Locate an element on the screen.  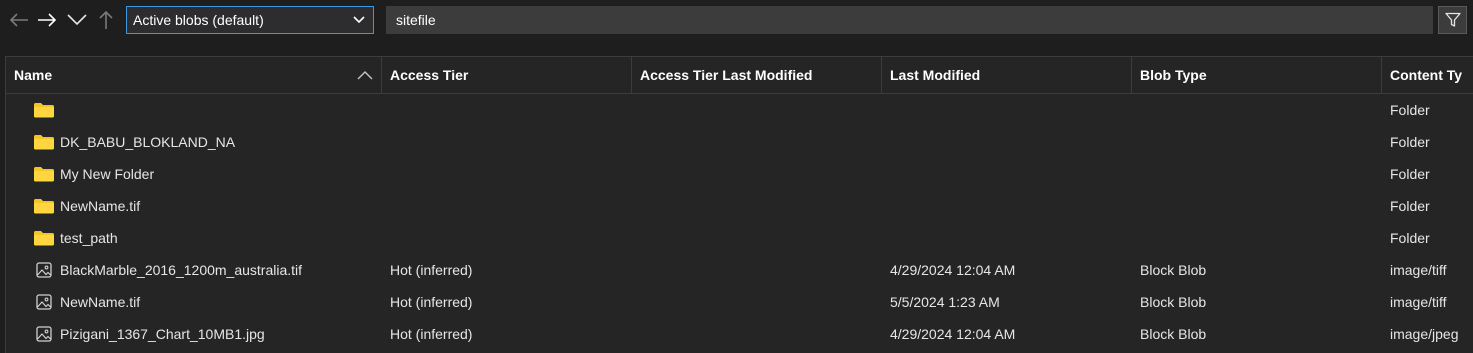
filter-icon is located at coordinates (1452, 19).